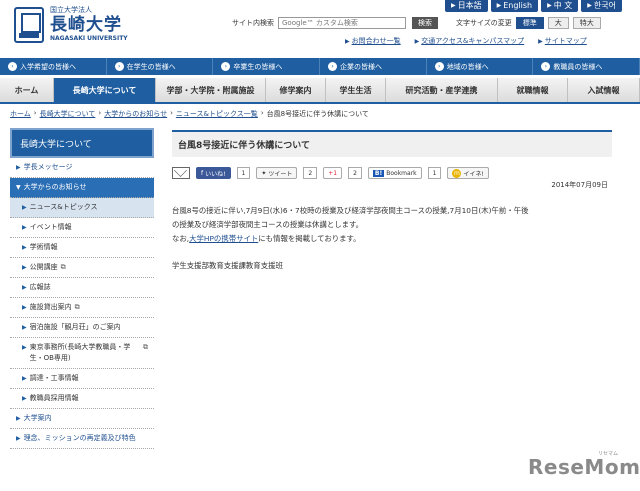  Describe the element at coordinates (135, 114) in the screenshot. I see `breadcrumb-notices: 大学からのお知らせ` at that location.